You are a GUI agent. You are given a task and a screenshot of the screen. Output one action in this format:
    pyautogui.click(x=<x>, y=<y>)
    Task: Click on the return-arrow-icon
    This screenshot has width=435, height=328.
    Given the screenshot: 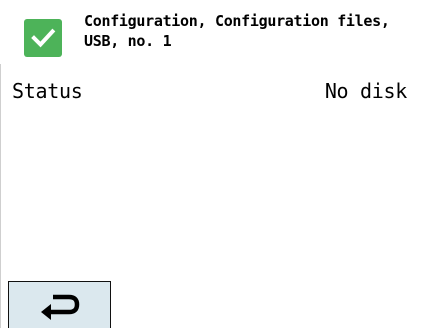 What is the action you would take?
    pyautogui.click(x=59, y=307)
    